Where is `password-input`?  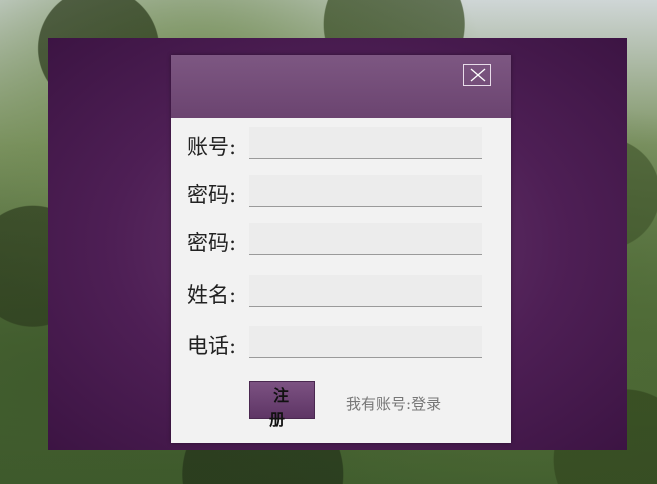 password-input is located at coordinates (365, 191).